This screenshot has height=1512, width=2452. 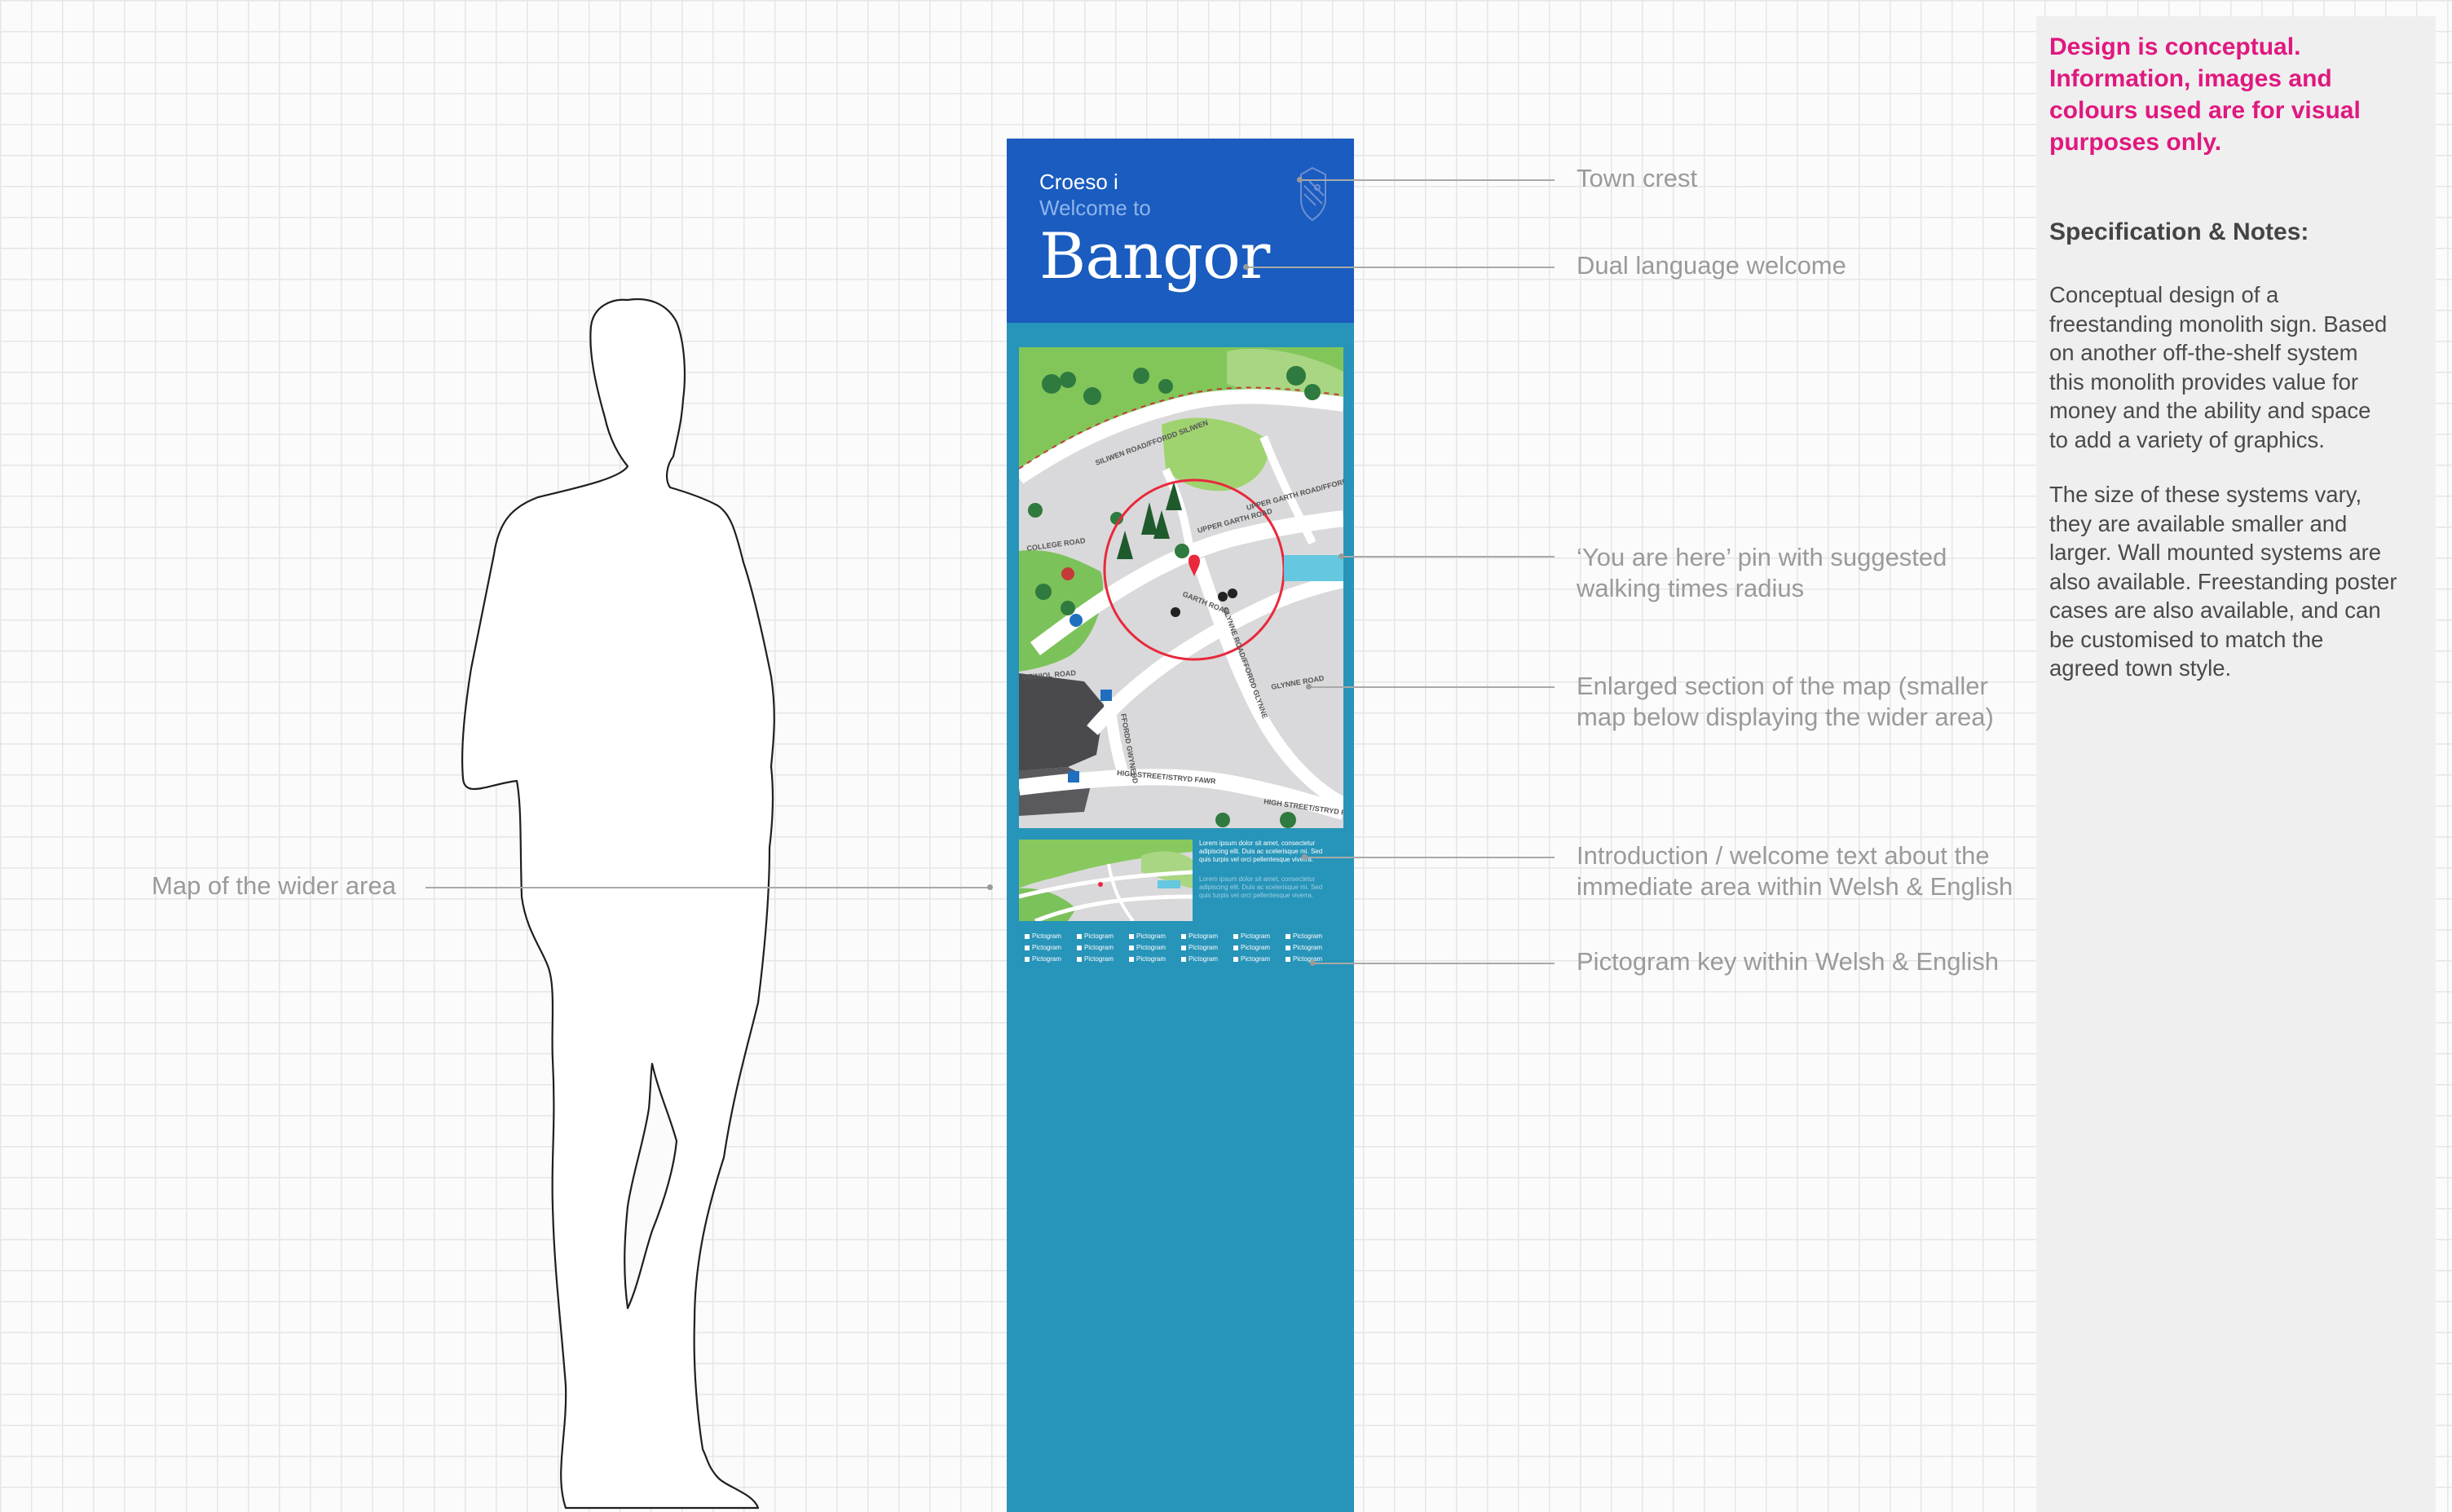 What do you see at coordinates (1313, 194) in the screenshot?
I see `town-crest-icon` at bounding box center [1313, 194].